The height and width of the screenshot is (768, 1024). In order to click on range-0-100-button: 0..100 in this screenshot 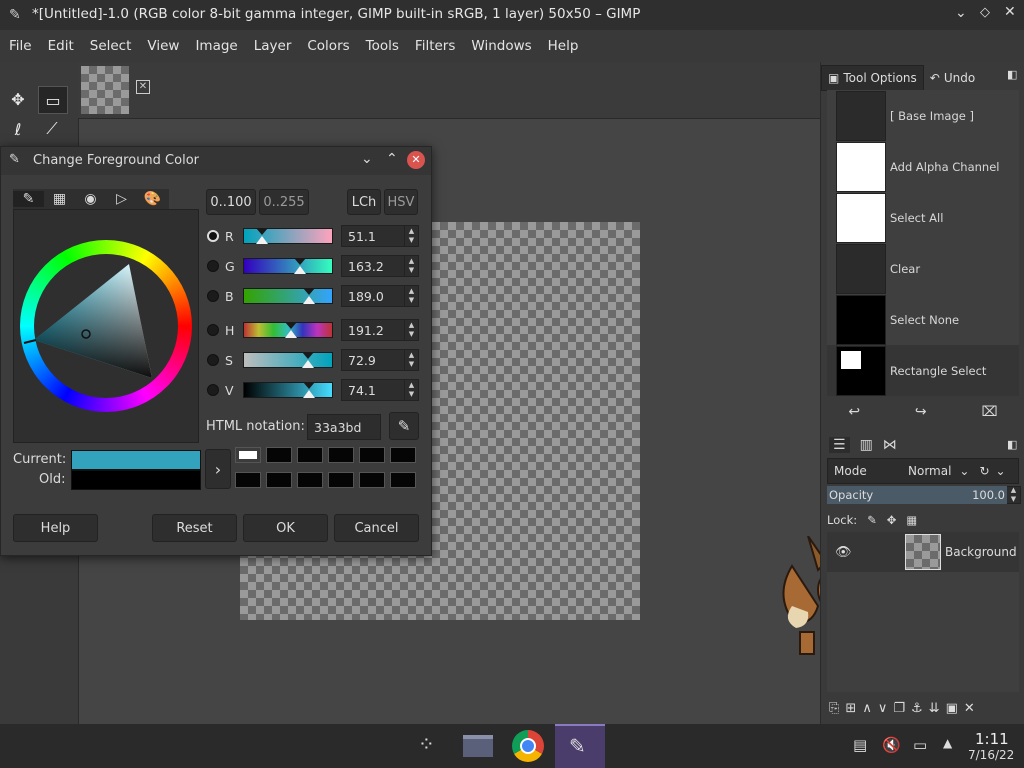, I will do `click(231, 202)`.